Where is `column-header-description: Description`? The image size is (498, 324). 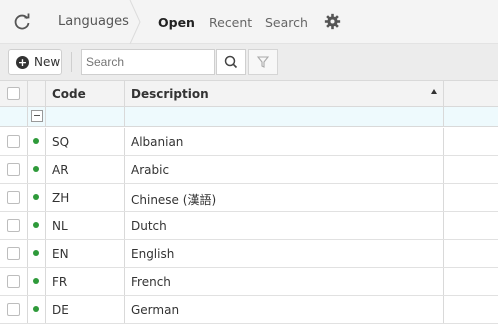 column-header-description: Description is located at coordinates (284, 93).